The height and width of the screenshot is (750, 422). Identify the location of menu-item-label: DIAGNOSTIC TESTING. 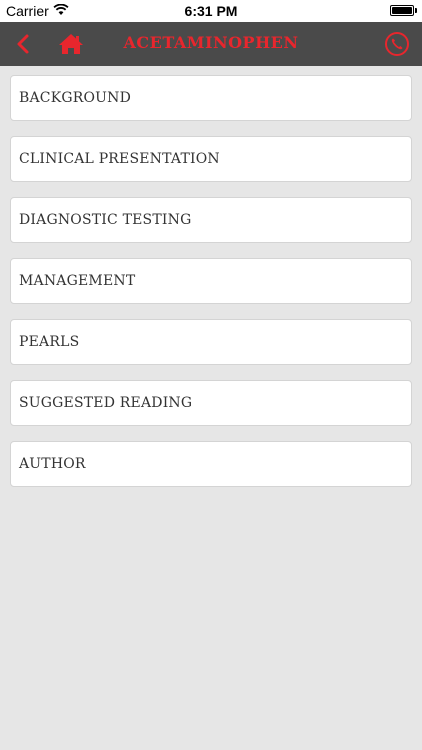
(105, 220).